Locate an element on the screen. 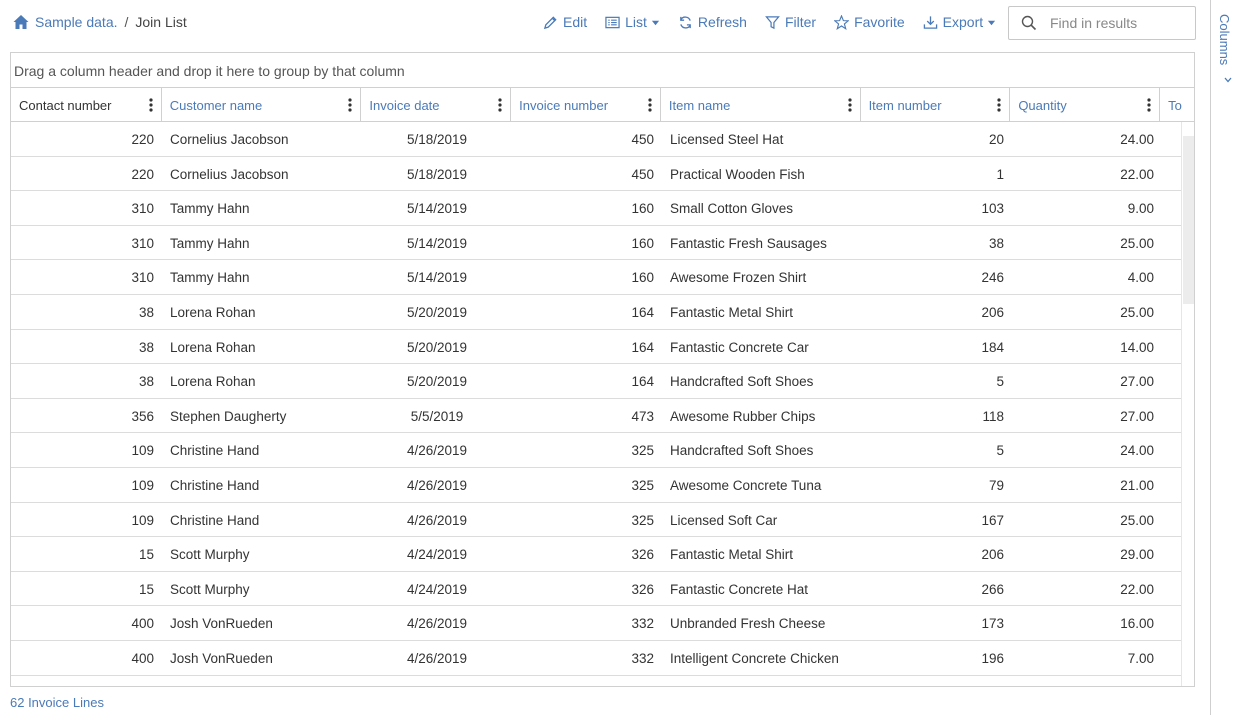 This screenshot has height=715, width=1244. chevron-down-icon is located at coordinates (1228, 80).